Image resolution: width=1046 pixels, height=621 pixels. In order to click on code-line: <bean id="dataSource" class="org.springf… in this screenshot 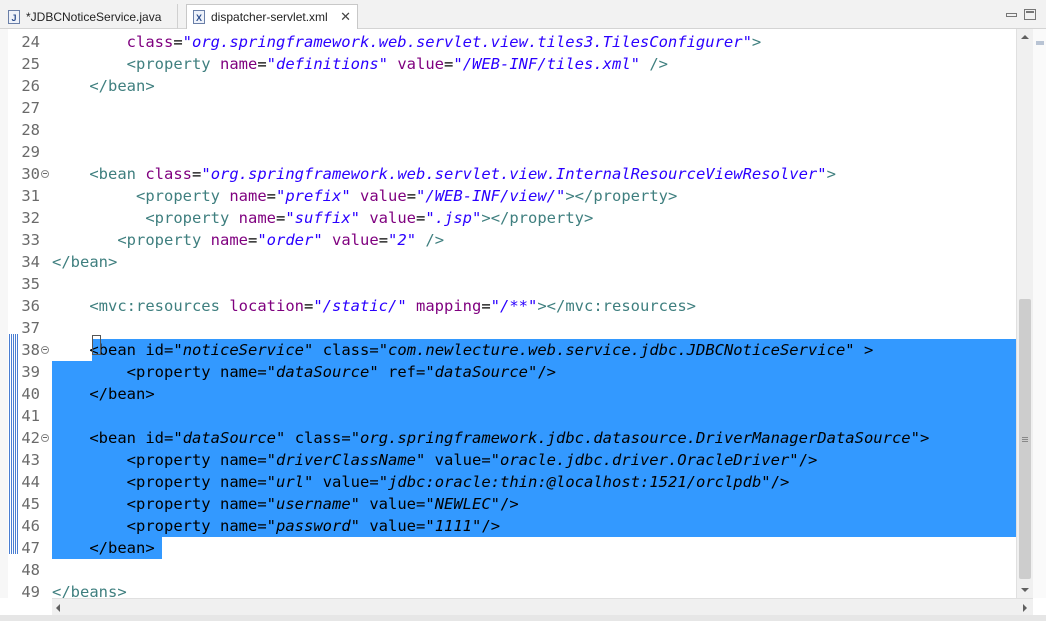, I will do `click(490, 438)`.